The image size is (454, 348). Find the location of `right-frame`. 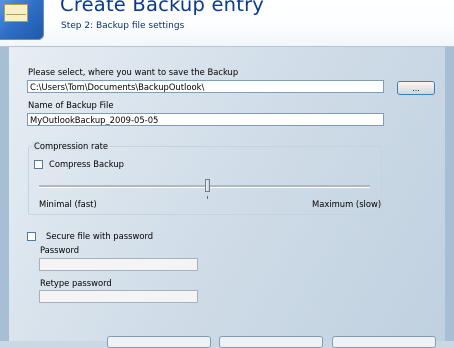

right-frame is located at coordinates (449, 194).